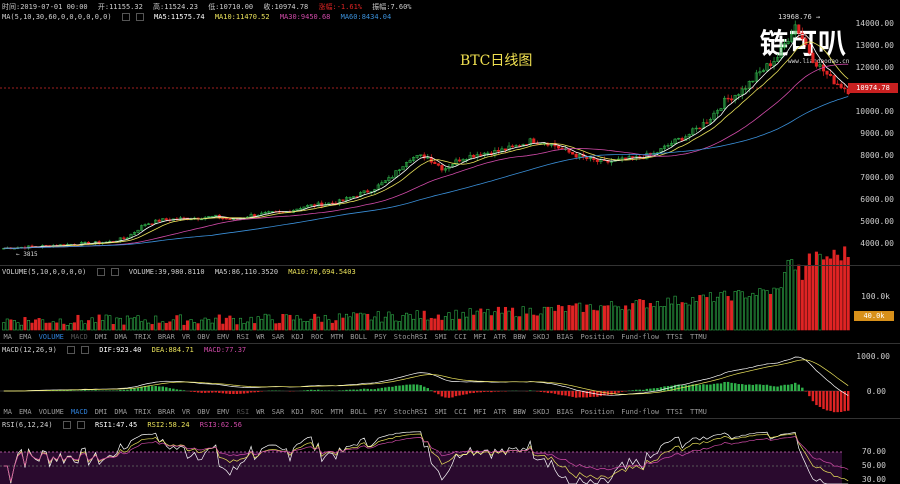 The height and width of the screenshot is (484, 900). What do you see at coordinates (116, 425) in the screenshot?
I see `rsi1-value: RSI1:47.45` at bounding box center [116, 425].